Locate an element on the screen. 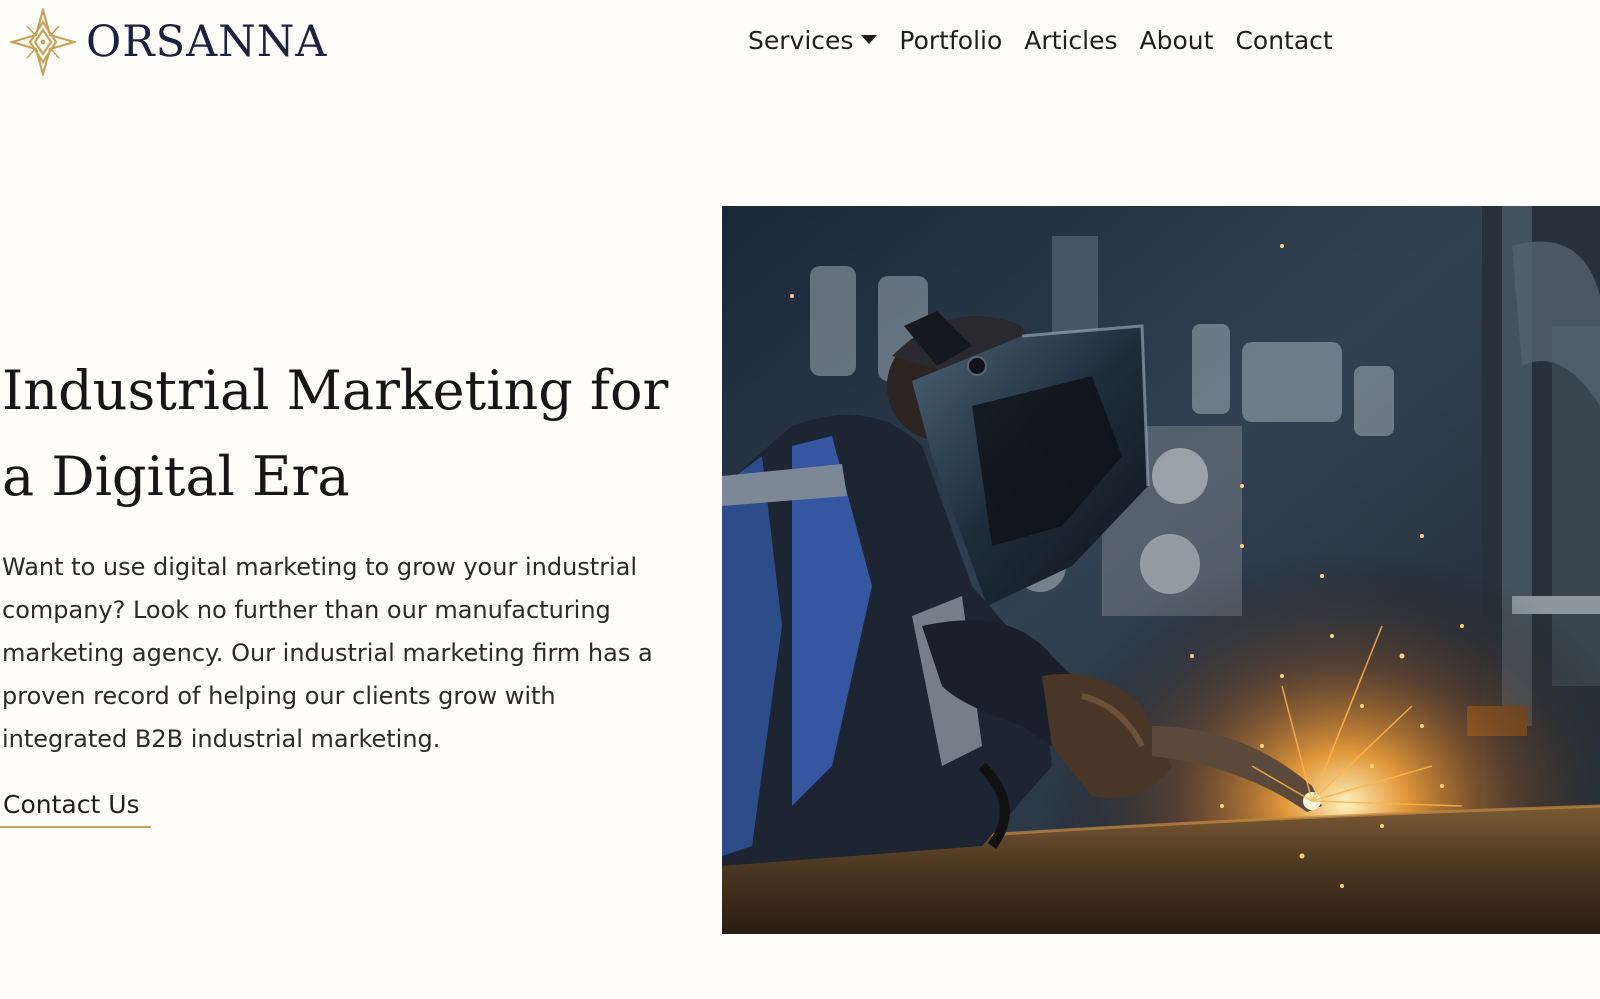 Image resolution: width=1600 pixels, height=999 pixels. hero-title: Industrial Marketing for a Digital Era is located at coordinates (335, 433).